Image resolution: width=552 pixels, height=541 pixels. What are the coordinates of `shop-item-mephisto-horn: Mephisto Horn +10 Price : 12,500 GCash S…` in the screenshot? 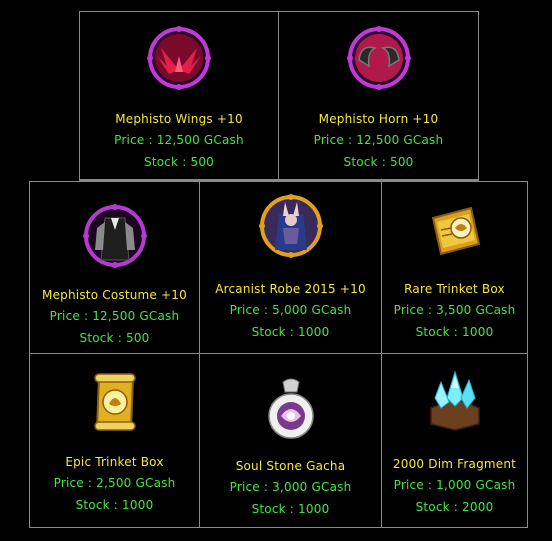 It's located at (378, 96).